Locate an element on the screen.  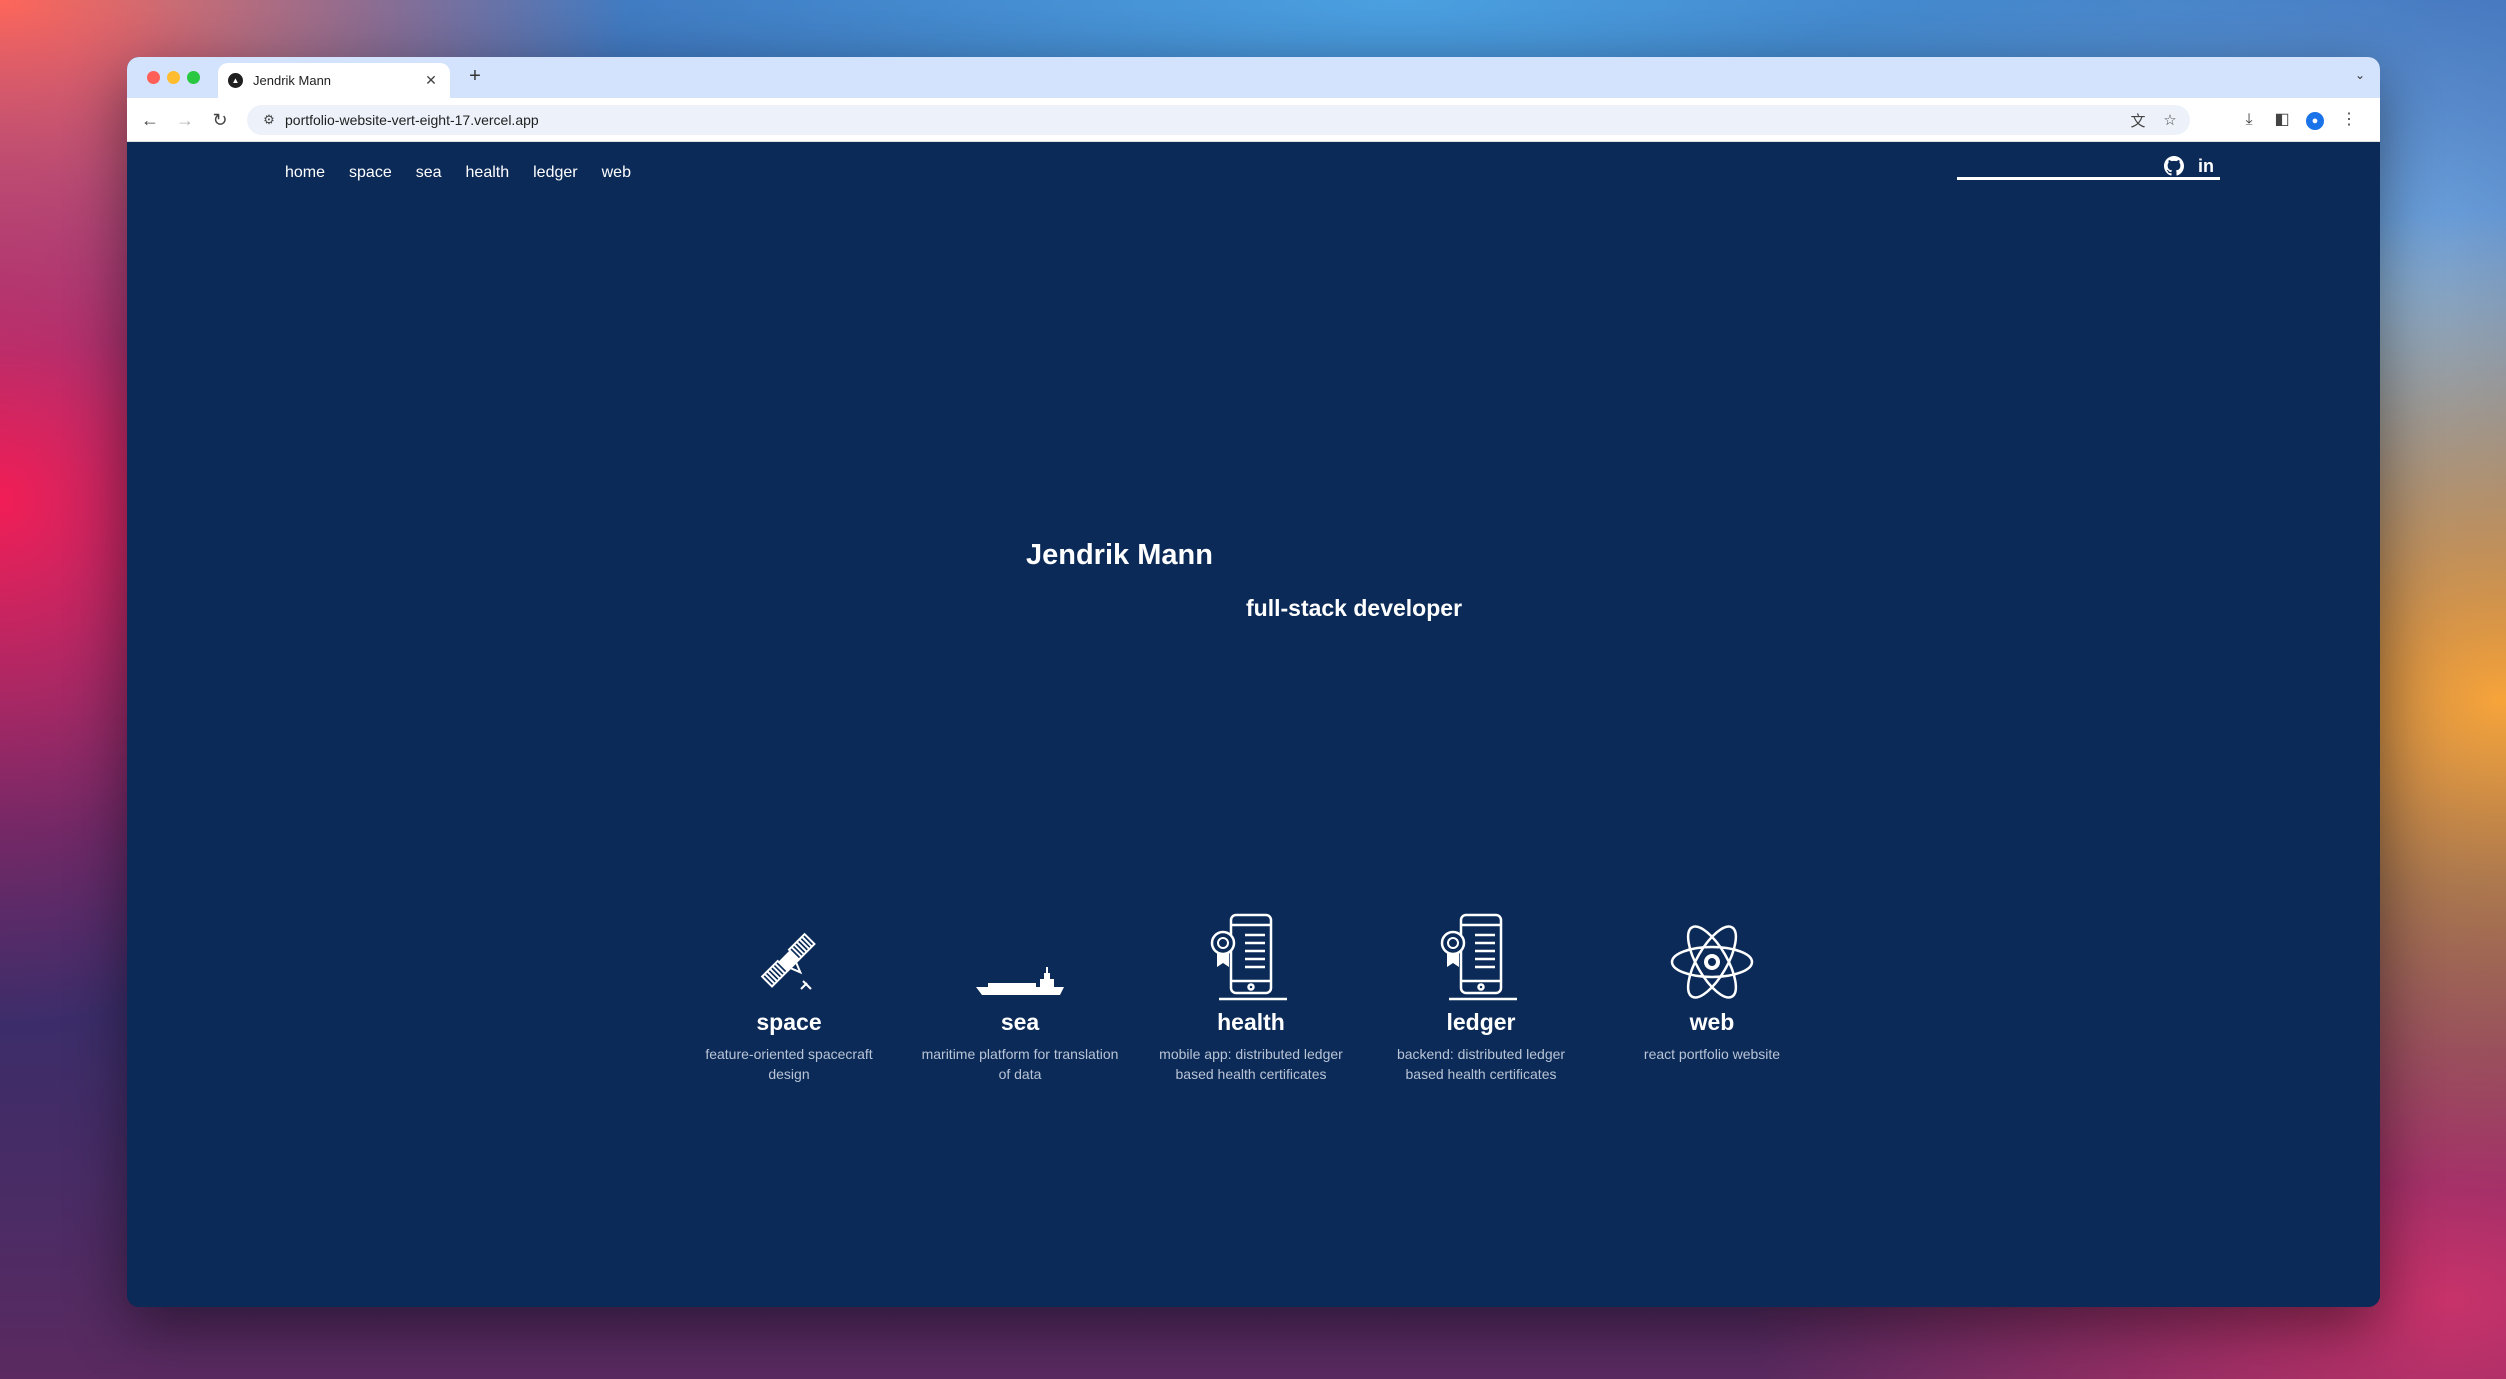
nav-sea: sea is located at coordinates (429, 173).